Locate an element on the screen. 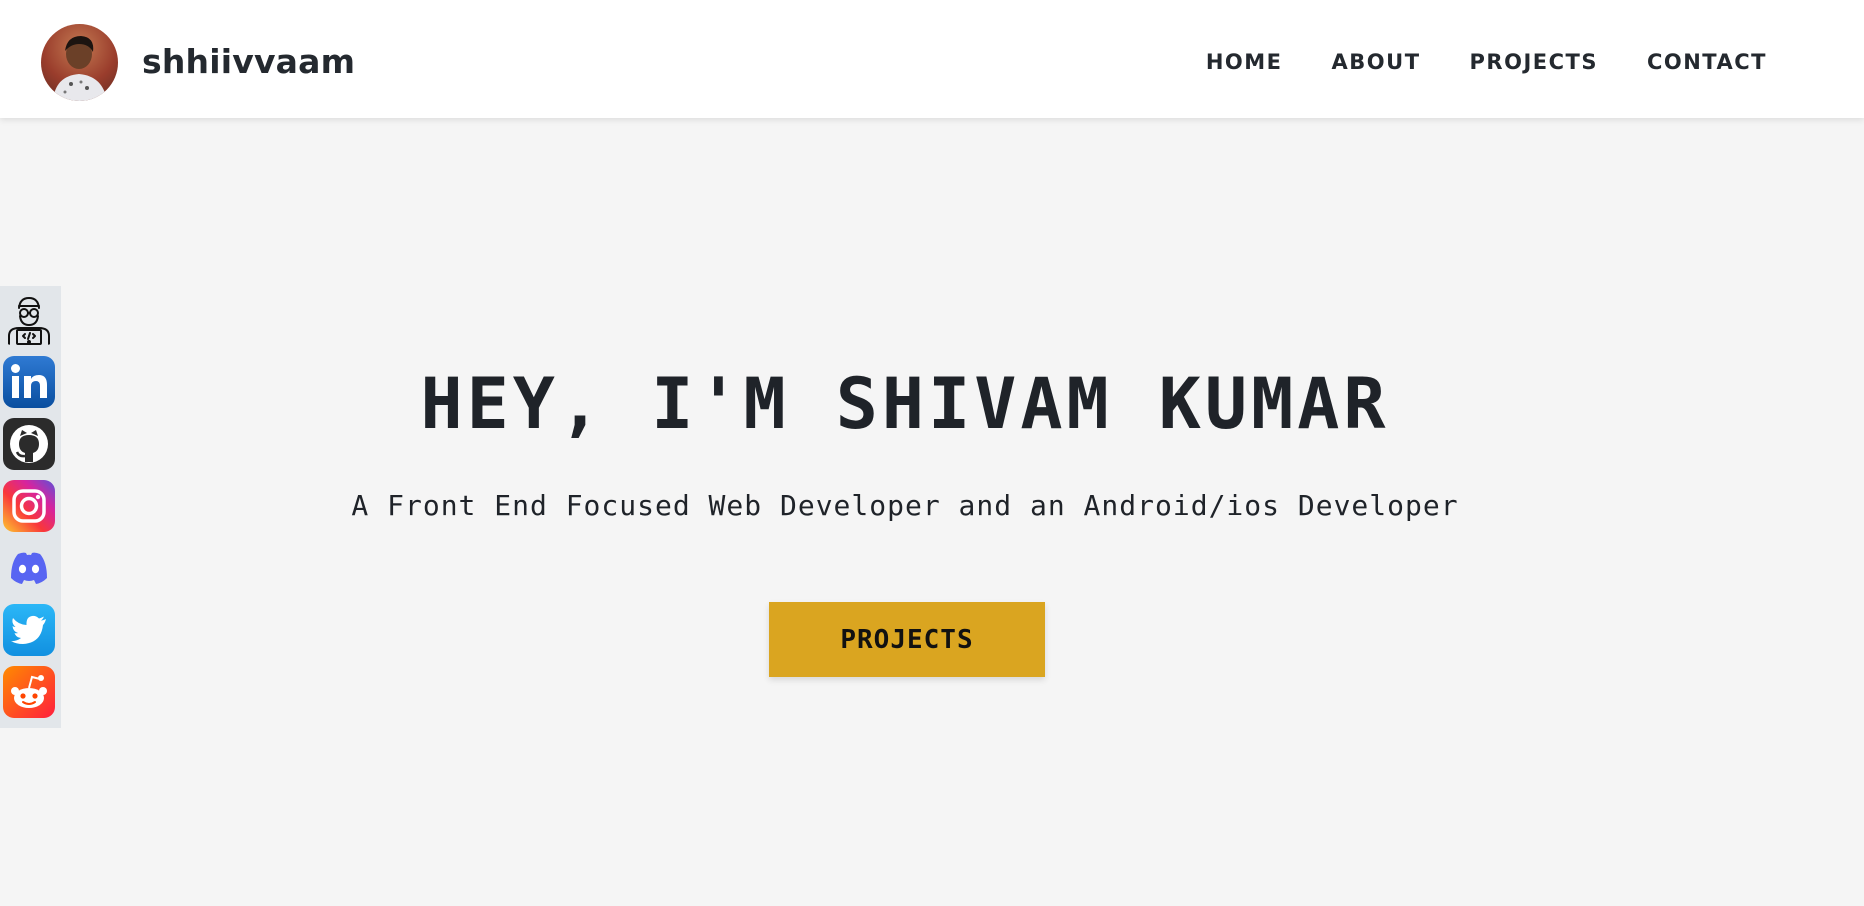 This screenshot has height=906, width=1864. discord-icon is located at coordinates (29, 568).